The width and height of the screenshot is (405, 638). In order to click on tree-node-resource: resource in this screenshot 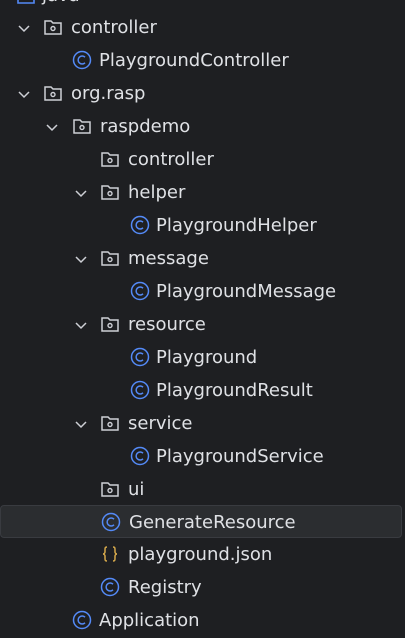, I will do `click(202, 324)`.